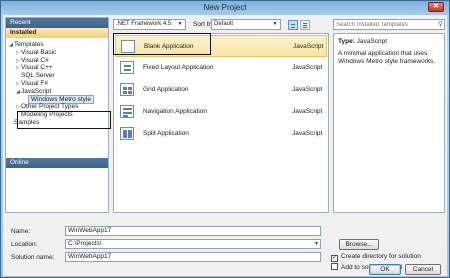 Image resolution: width=450 pixels, height=278 pixels. I want to click on medium-icons-view-button, so click(293, 25).